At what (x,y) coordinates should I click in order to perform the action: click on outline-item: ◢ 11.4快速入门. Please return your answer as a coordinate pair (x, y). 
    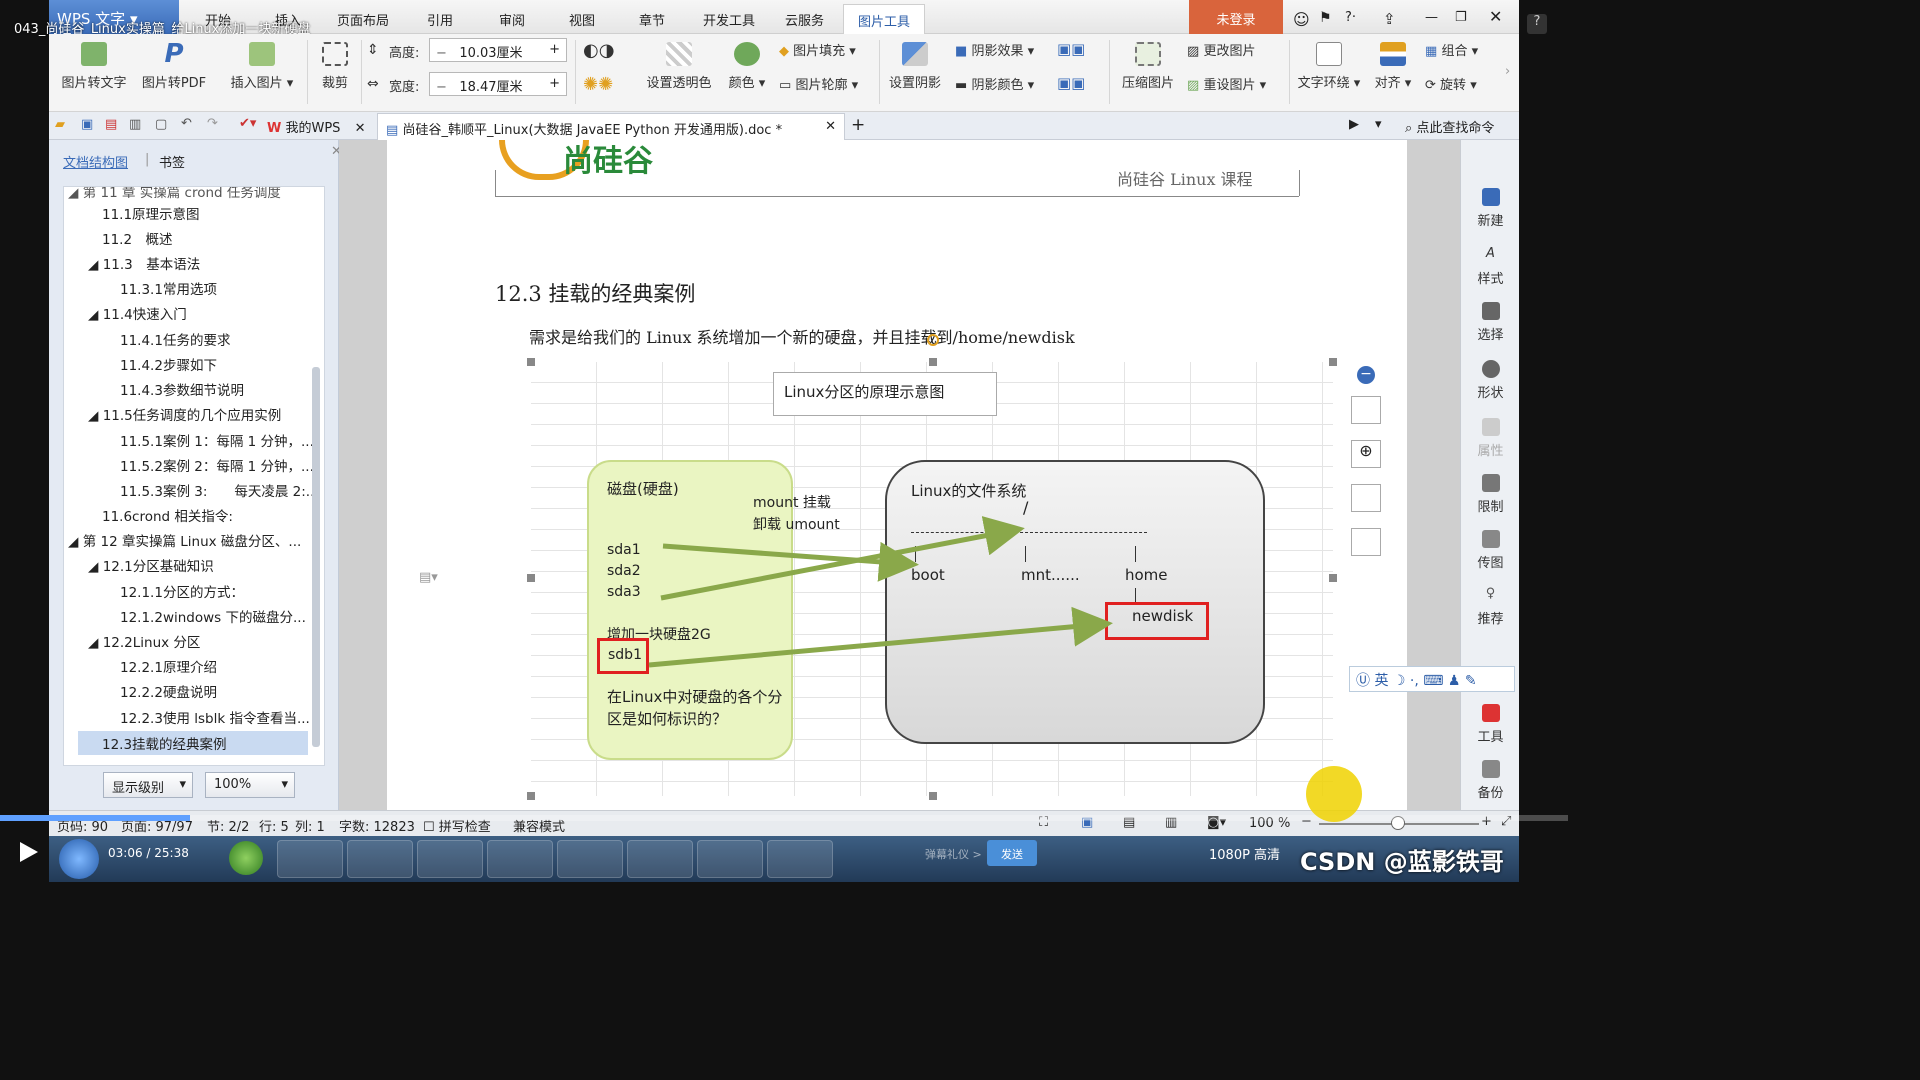
    Looking at the image, I should click on (137, 313).